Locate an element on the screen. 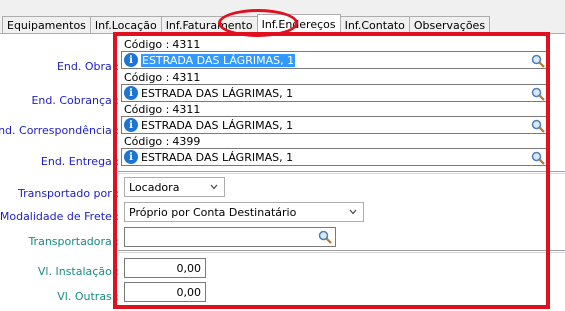 This screenshot has height=311, width=565. tab-inf-enderecos: Inf.Endereços is located at coordinates (298, 24).